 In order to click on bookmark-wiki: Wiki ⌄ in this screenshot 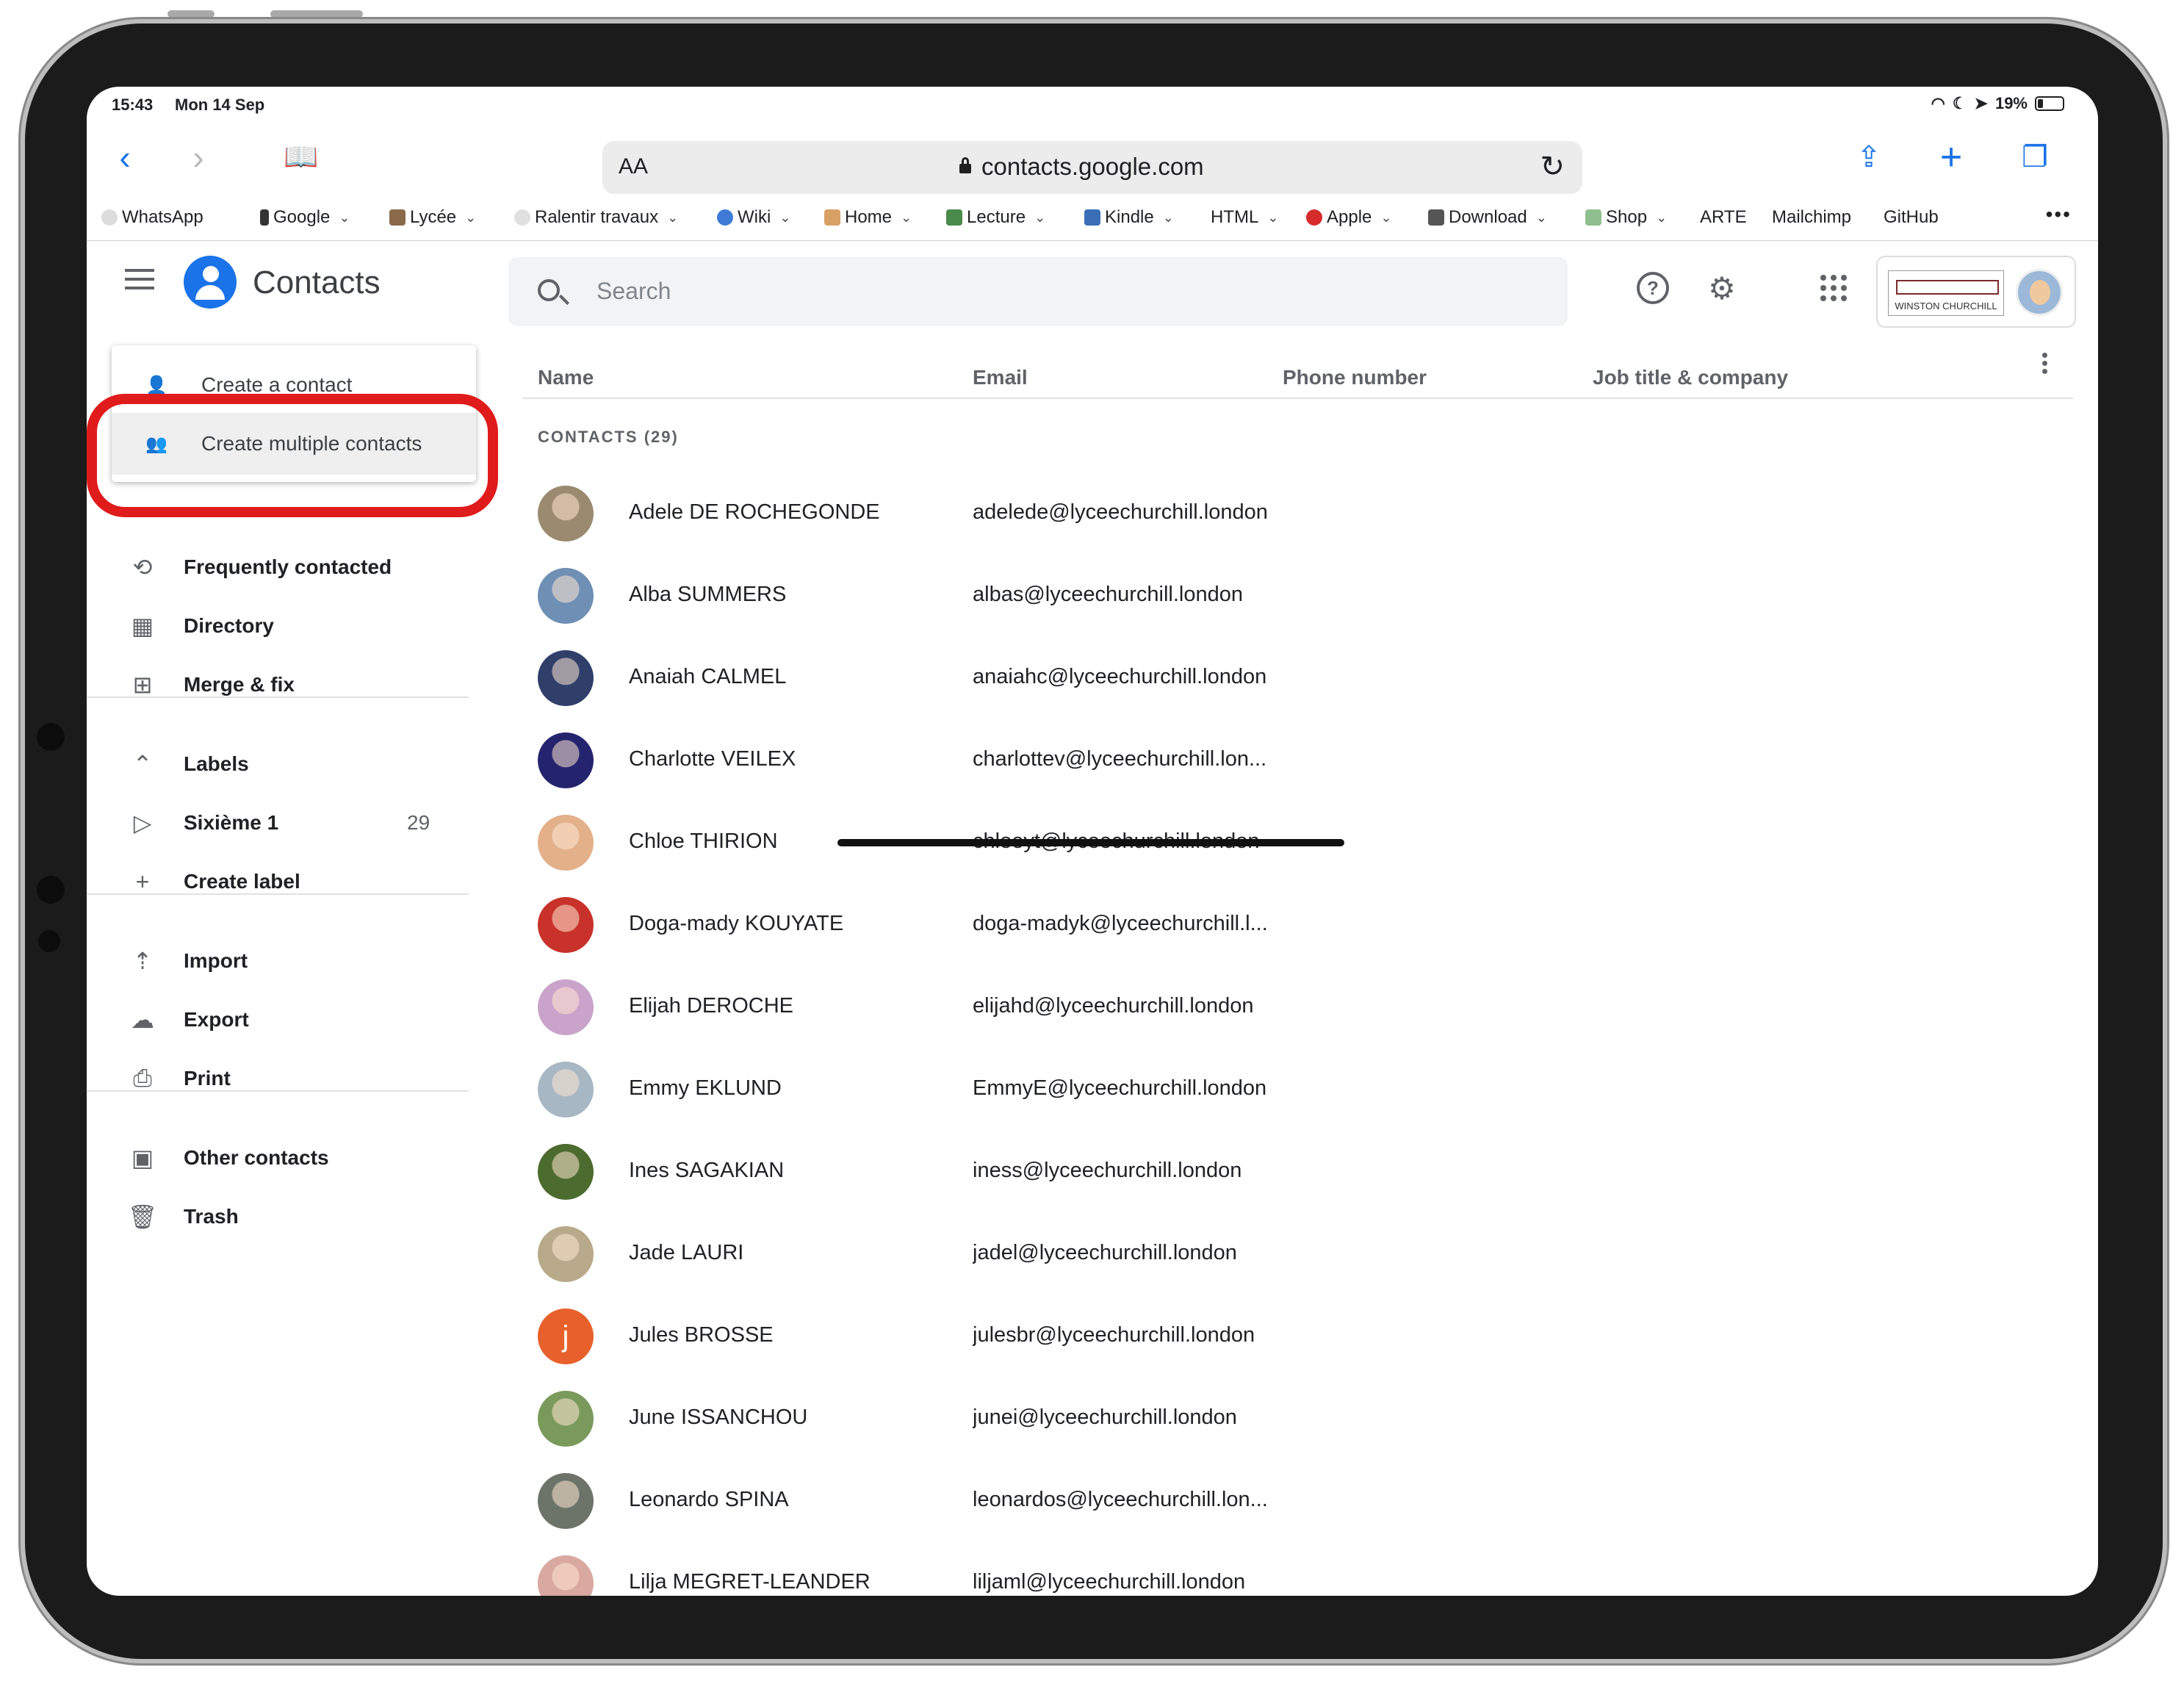, I will do `click(753, 217)`.